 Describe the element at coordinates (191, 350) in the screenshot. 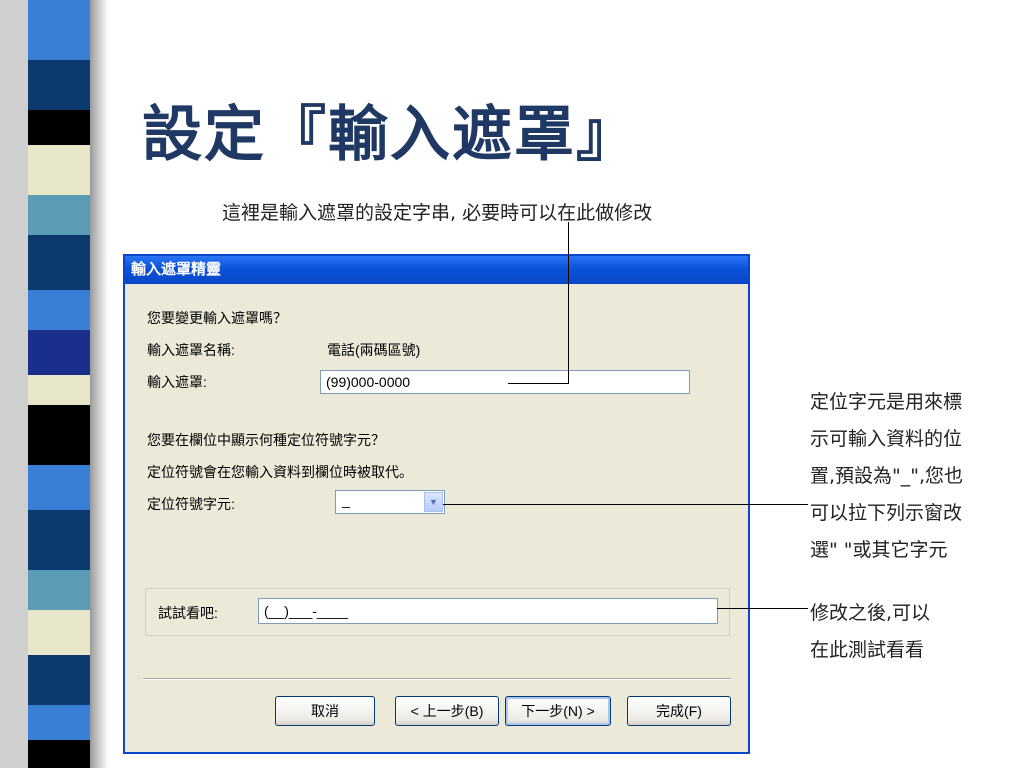

I see `mask-name-label: 輸入遮罩名稱:` at that location.